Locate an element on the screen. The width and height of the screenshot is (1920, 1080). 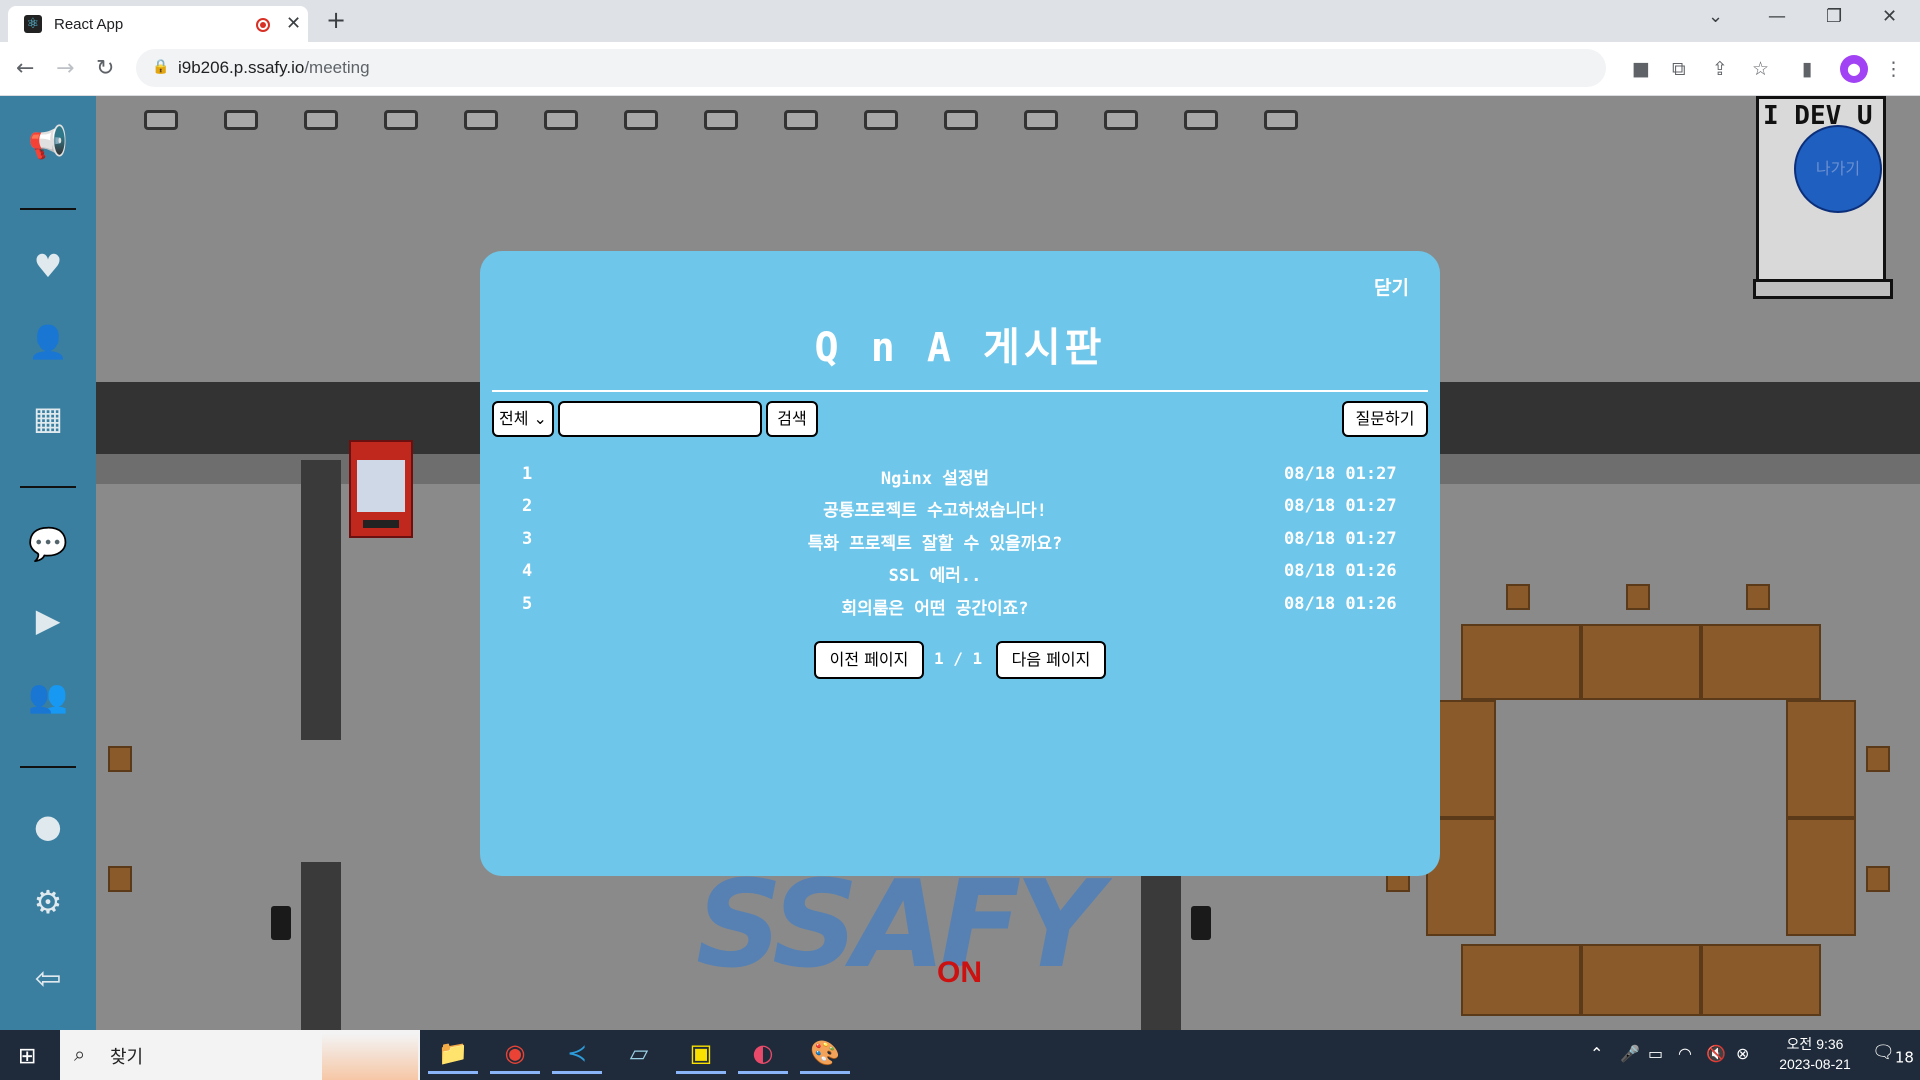
paint-app-icon: 🎨 is located at coordinates (825, 1055).